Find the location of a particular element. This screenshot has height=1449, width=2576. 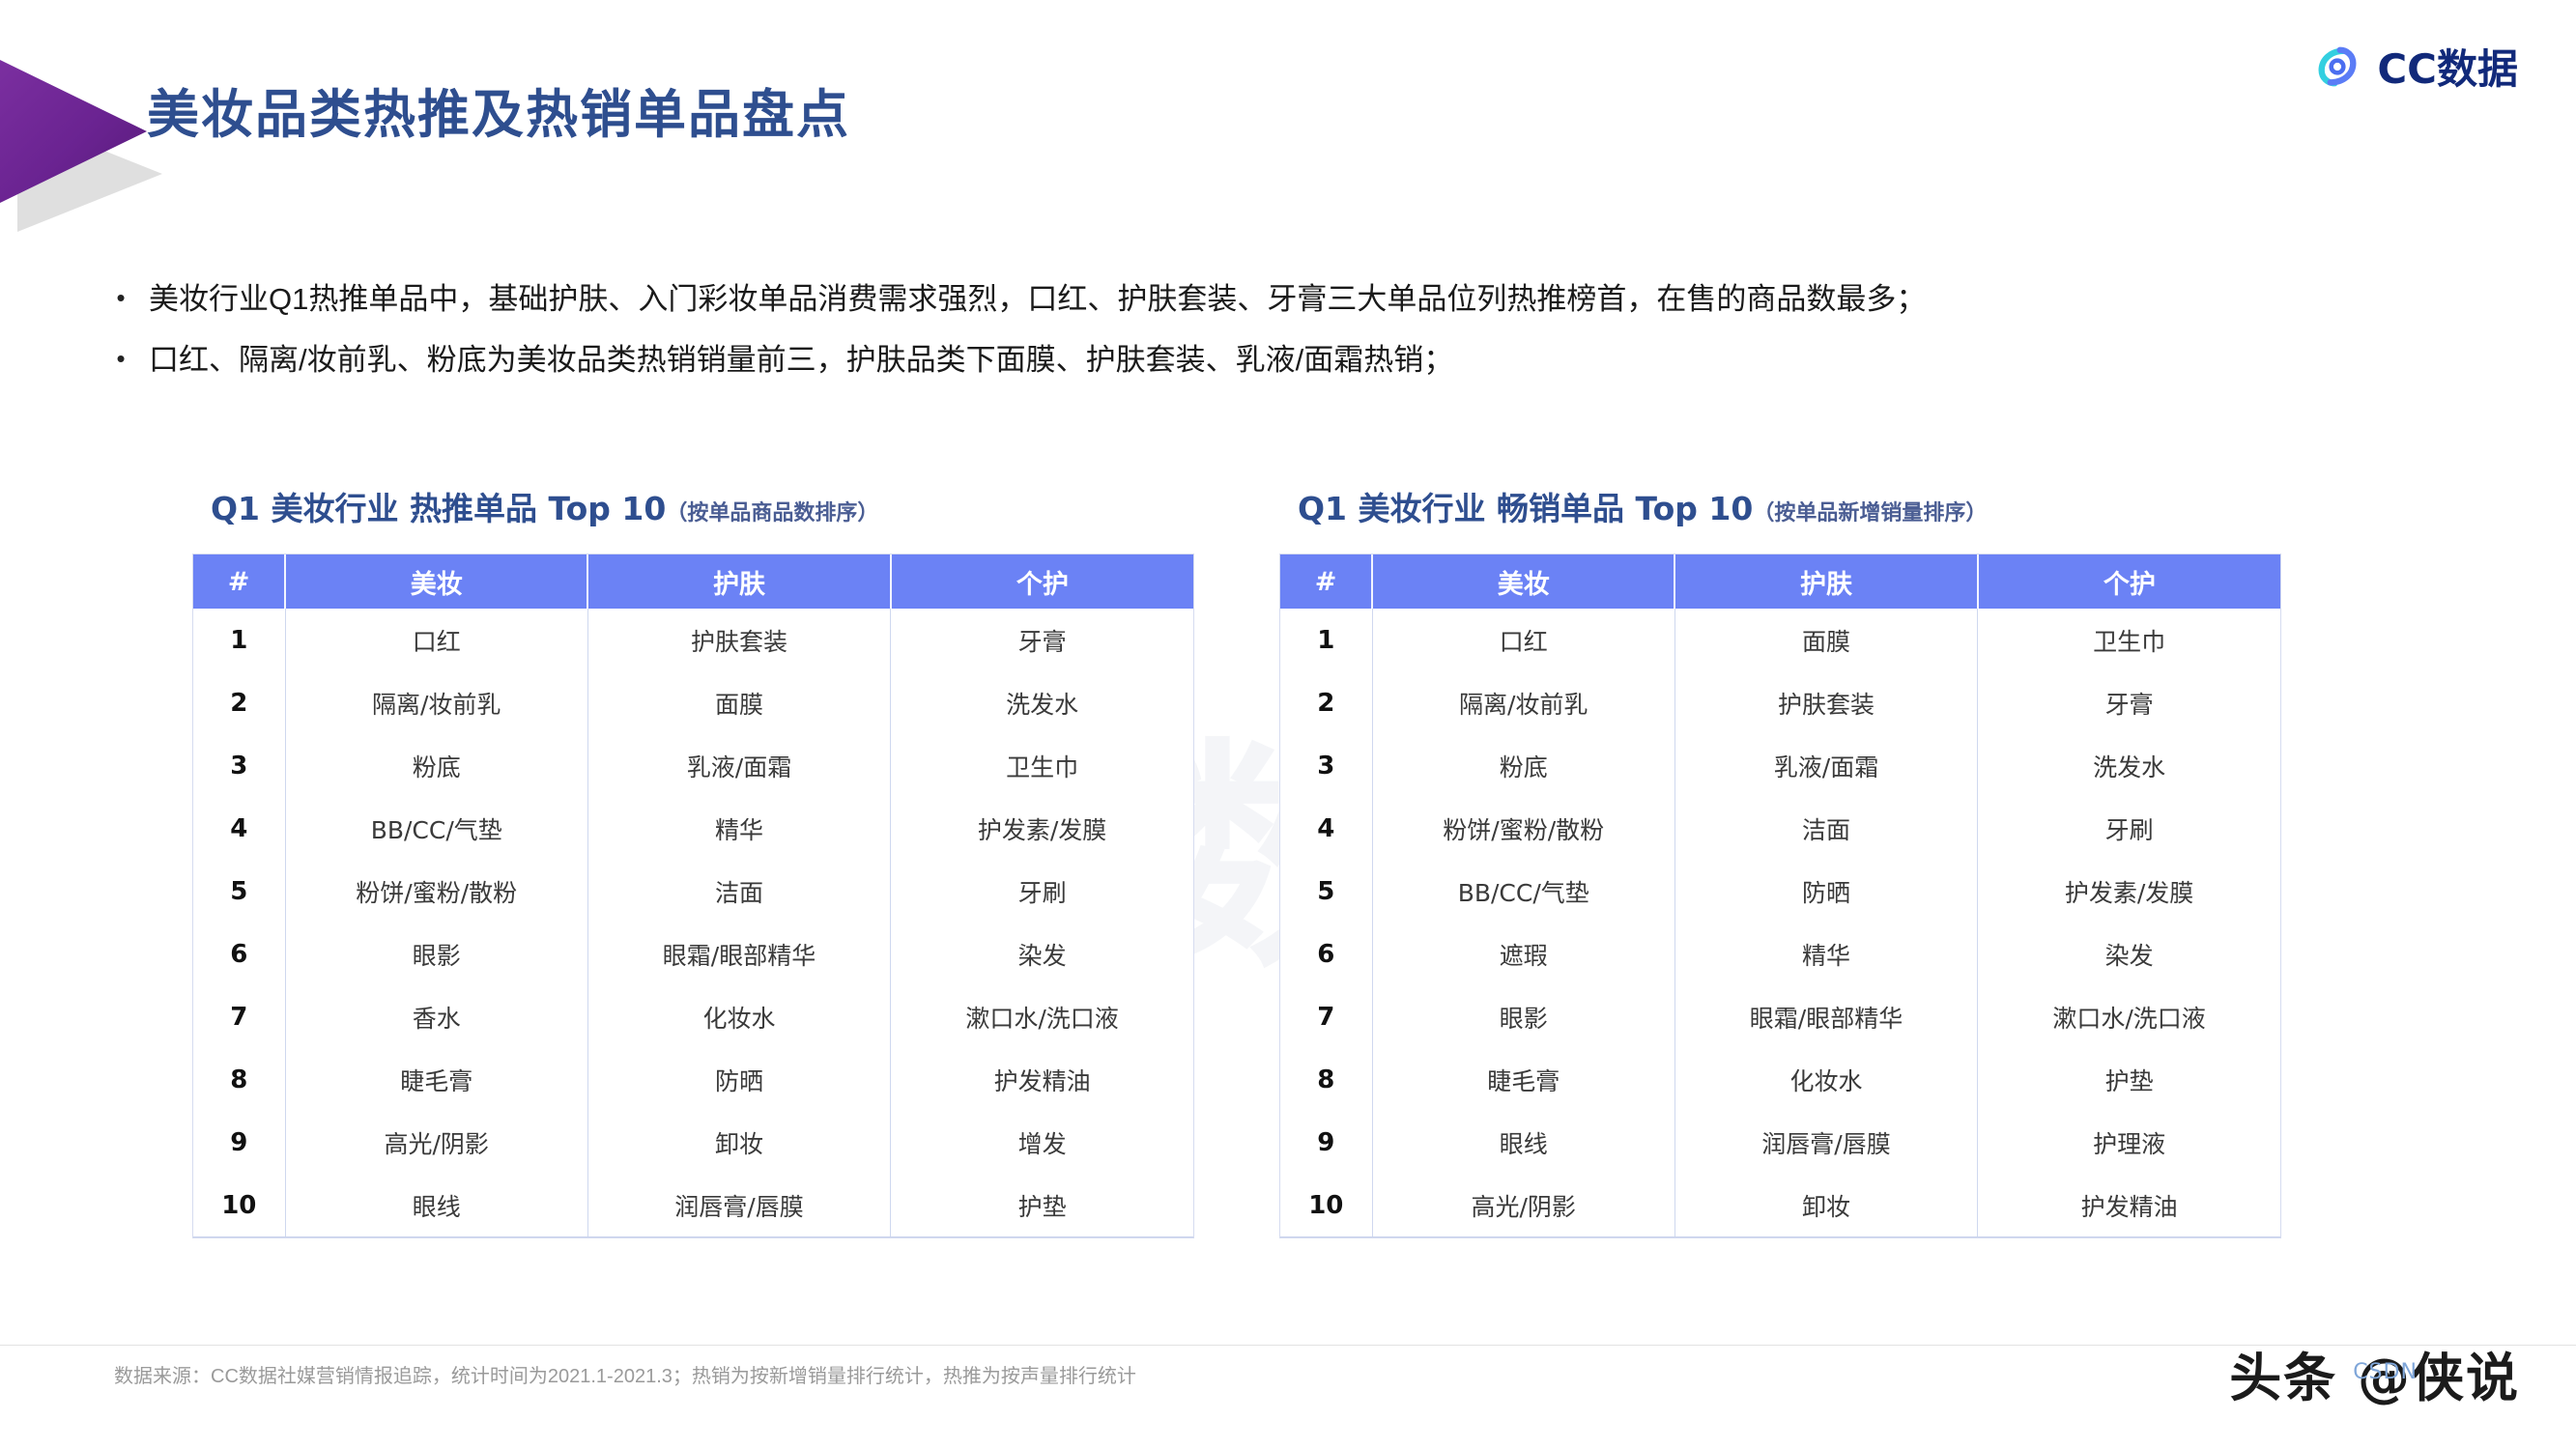

column-header-personalcare: 个护 is located at coordinates (1042, 581).